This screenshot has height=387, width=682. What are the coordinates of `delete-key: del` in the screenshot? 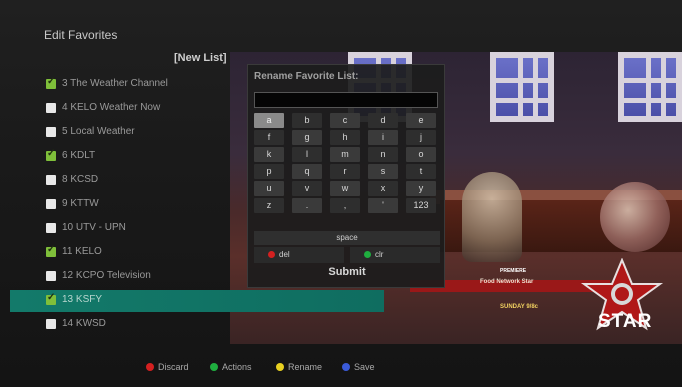 It's located at (299, 255).